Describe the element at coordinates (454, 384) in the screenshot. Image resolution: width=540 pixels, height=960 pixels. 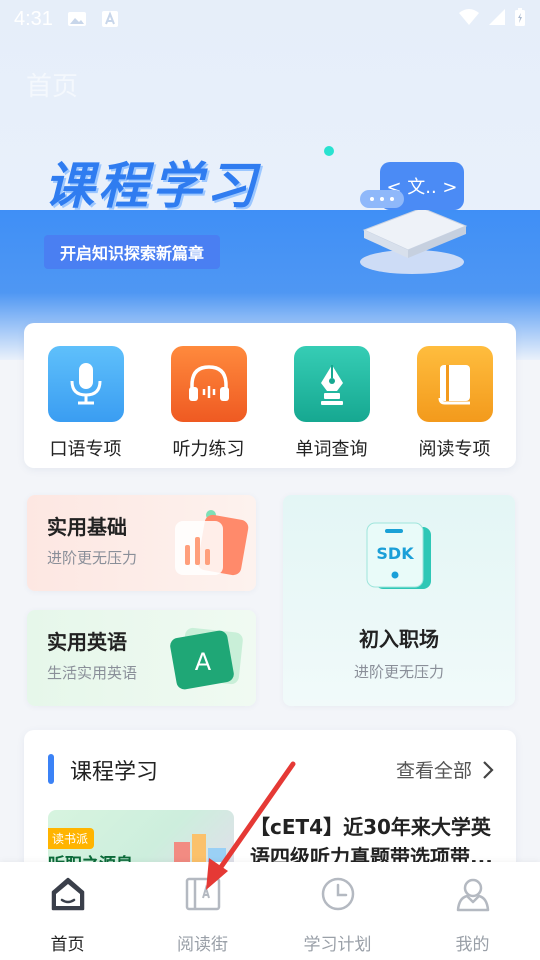
I see `book-icon` at that location.